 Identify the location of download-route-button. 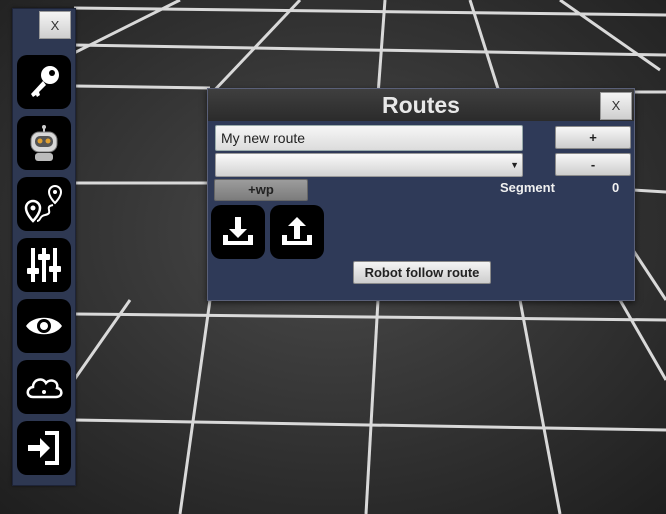
(238, 232).